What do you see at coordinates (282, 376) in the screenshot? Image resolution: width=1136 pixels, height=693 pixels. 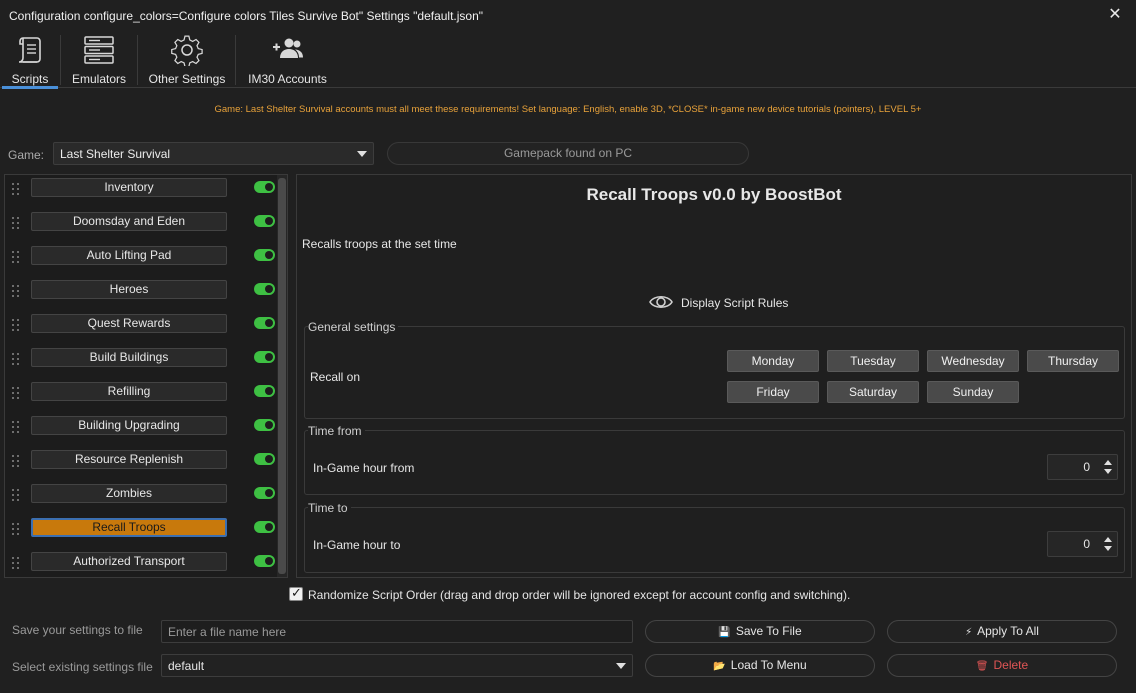 I see `scrollbar-thumb` at bounding box center [282, 376].